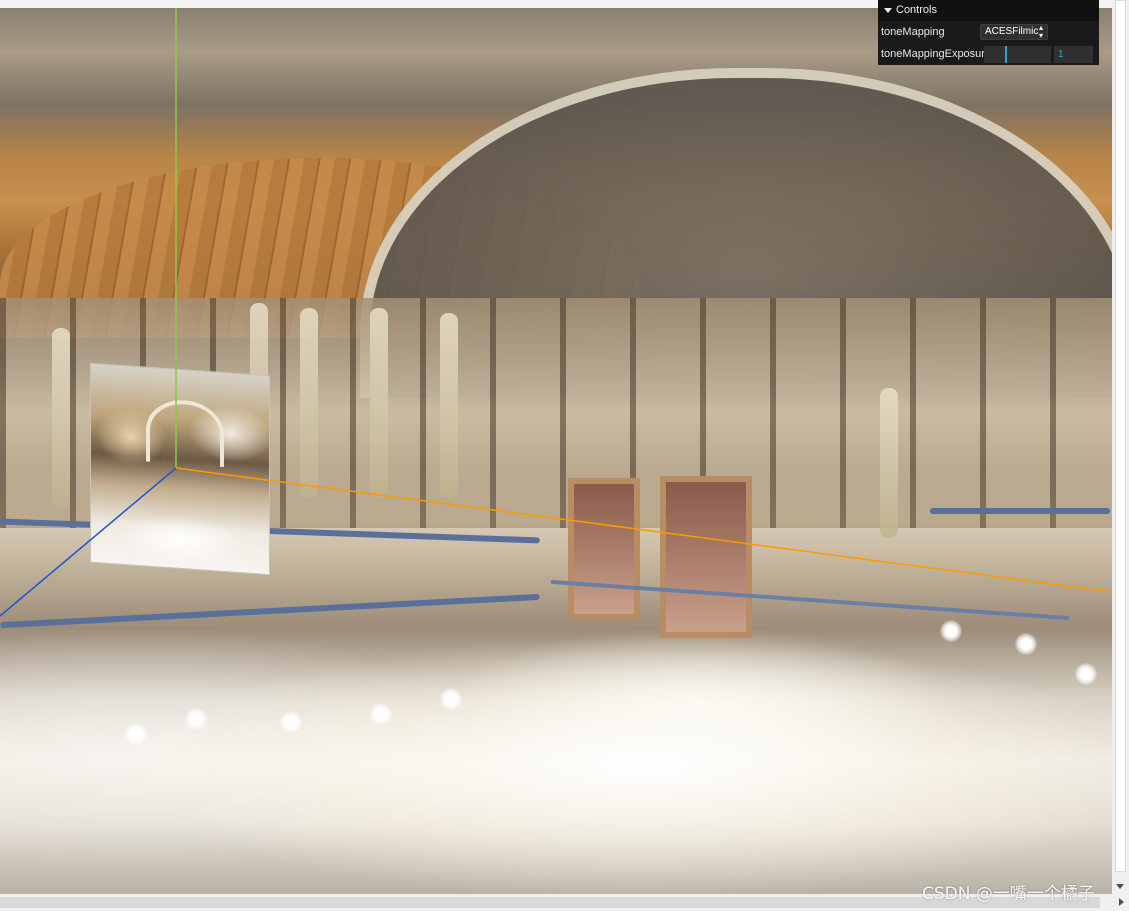  I want to click on tone-mapping-select: ACESFilmic ▴ ▾, so click(1014, 32).